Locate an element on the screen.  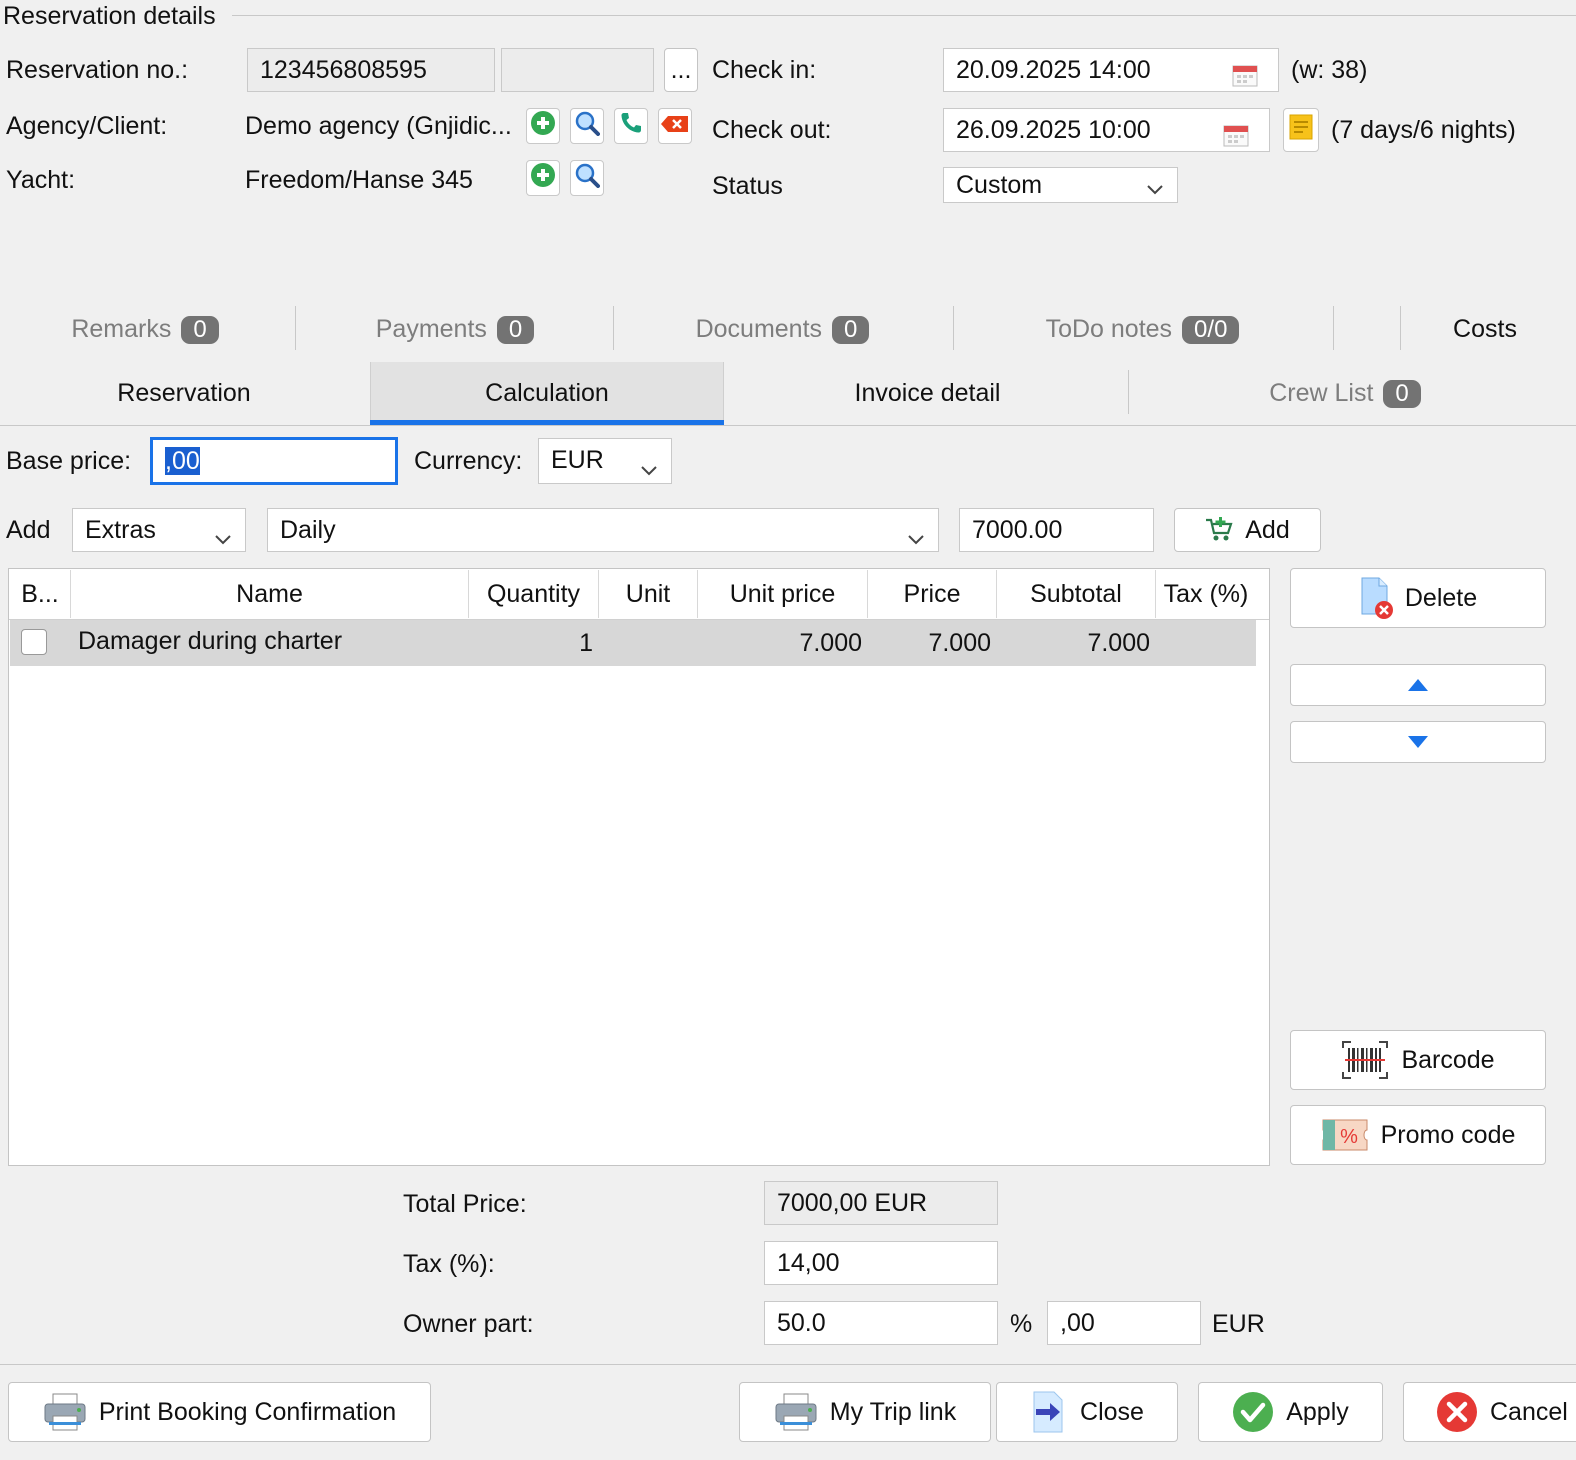
promo-code-button: % Promo code is located at coordinates (1418, 1135).